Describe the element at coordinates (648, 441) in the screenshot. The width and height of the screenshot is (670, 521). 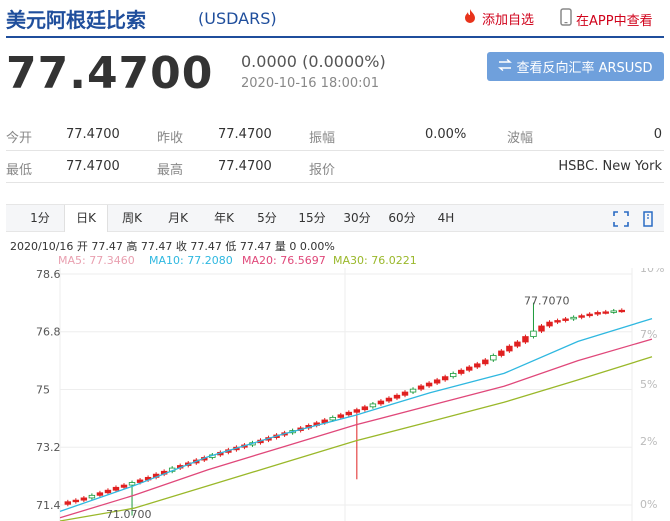
I see `pct-tick-label: 2%` at that location.